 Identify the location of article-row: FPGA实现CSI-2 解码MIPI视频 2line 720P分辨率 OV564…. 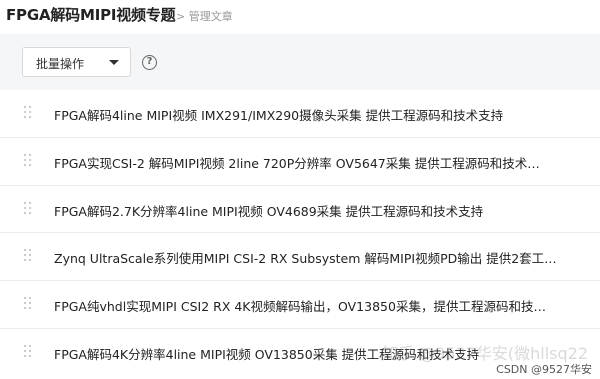
(300, 161).